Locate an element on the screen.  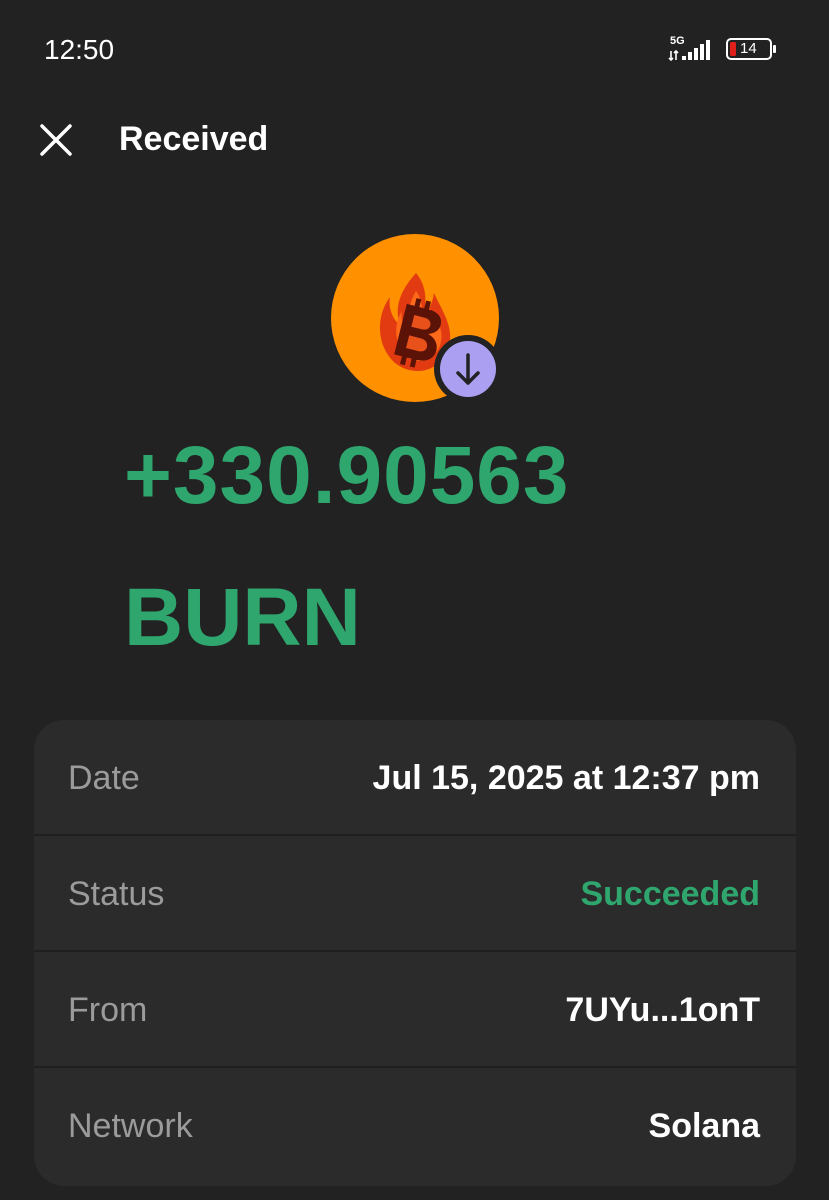
detail-row-status: Status Succeeded is located at coordinates (415, 894).